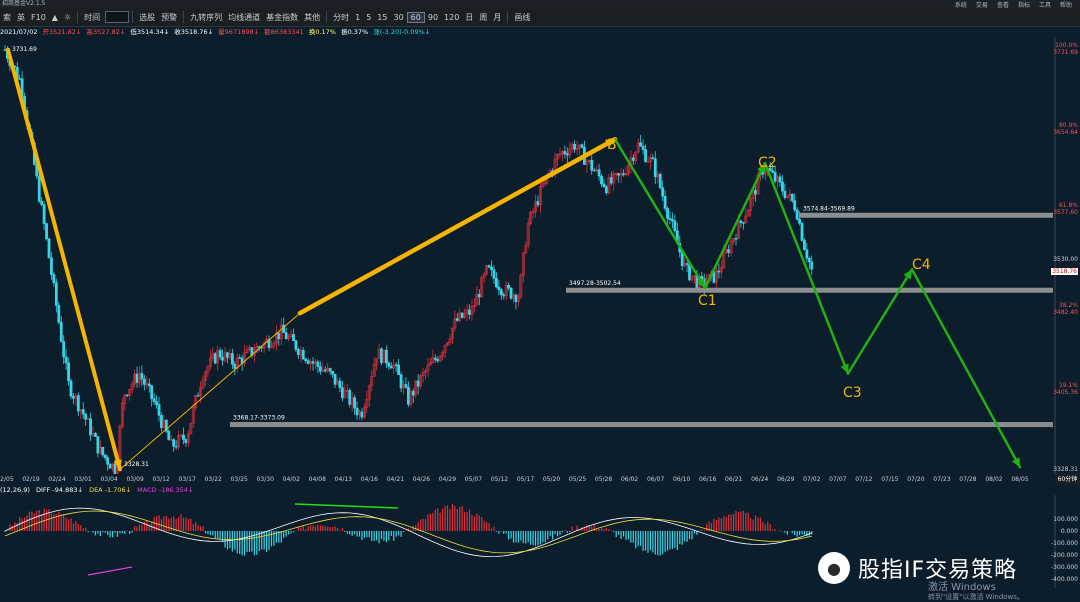 This screenshot has width=1080, height=602. I want to click on up-arrow-icon: ▲, so click(55, 17).